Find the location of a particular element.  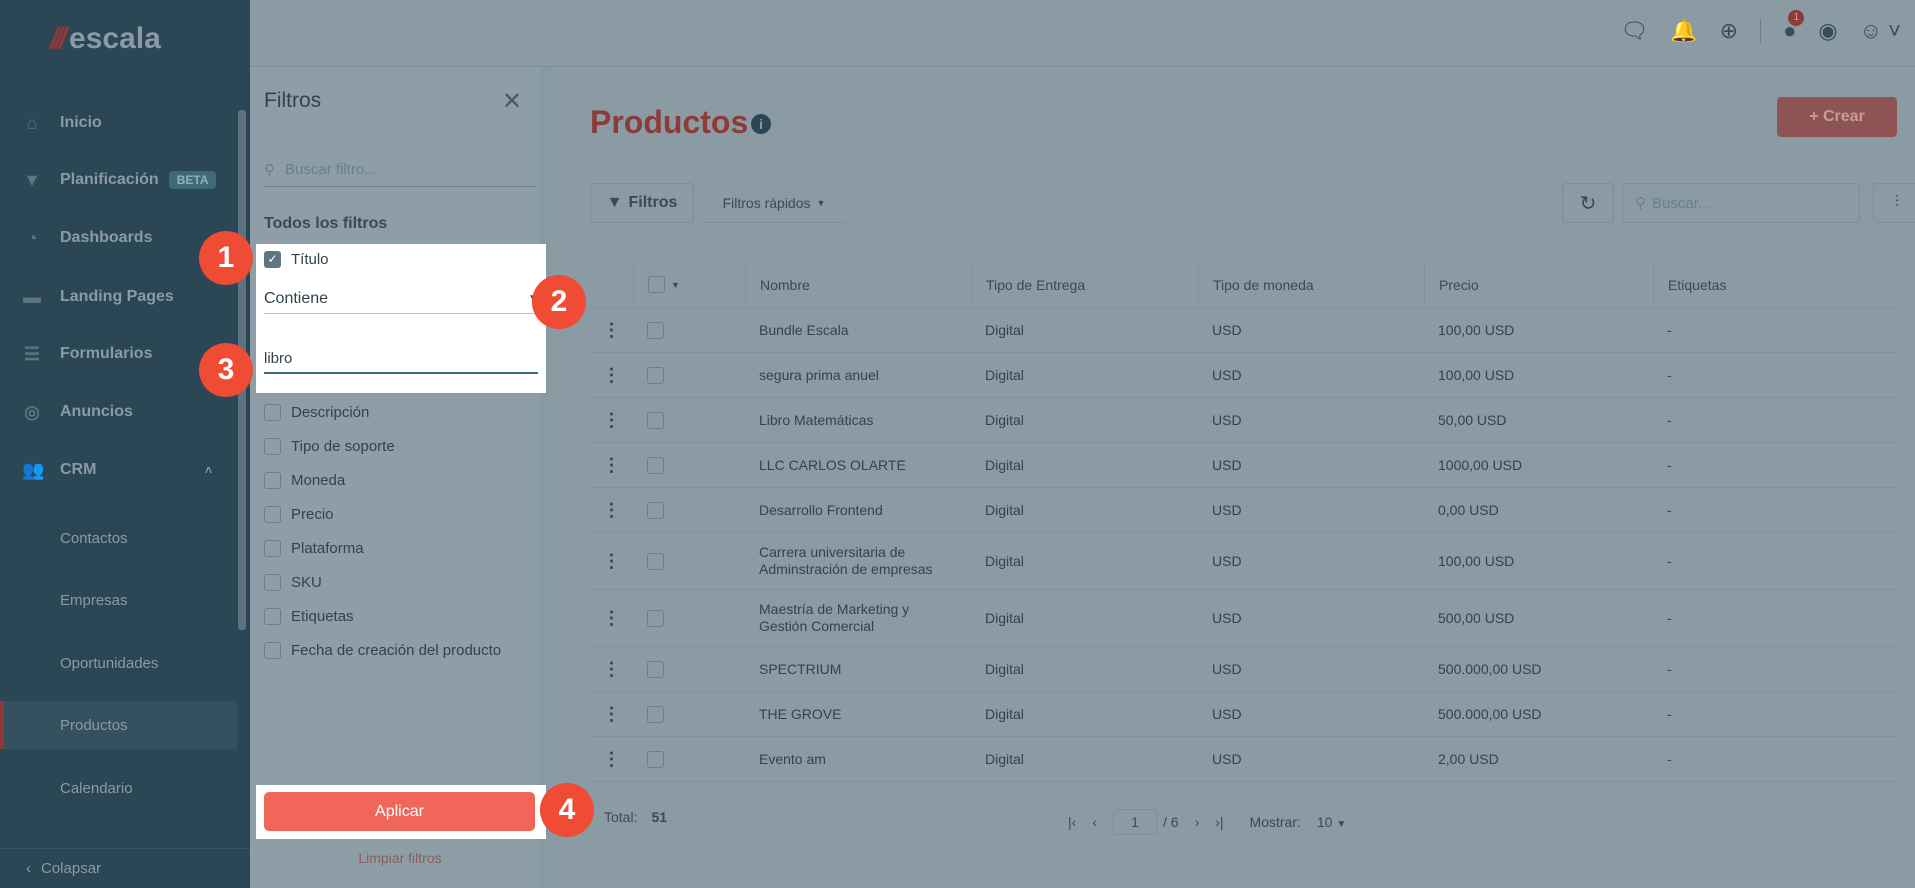

sidebar-item-oportunidades: Oportunidades is located at coordinates (118, 663).